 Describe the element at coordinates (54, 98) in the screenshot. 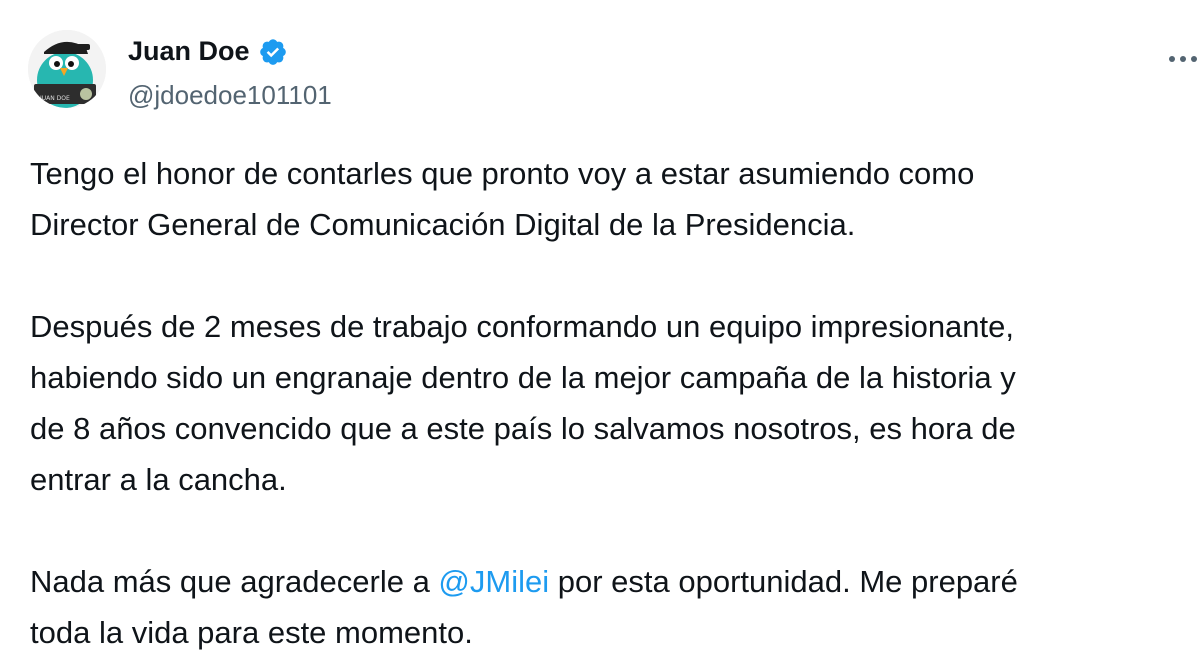

I see `svg-text: JUAN DOE` at that location.